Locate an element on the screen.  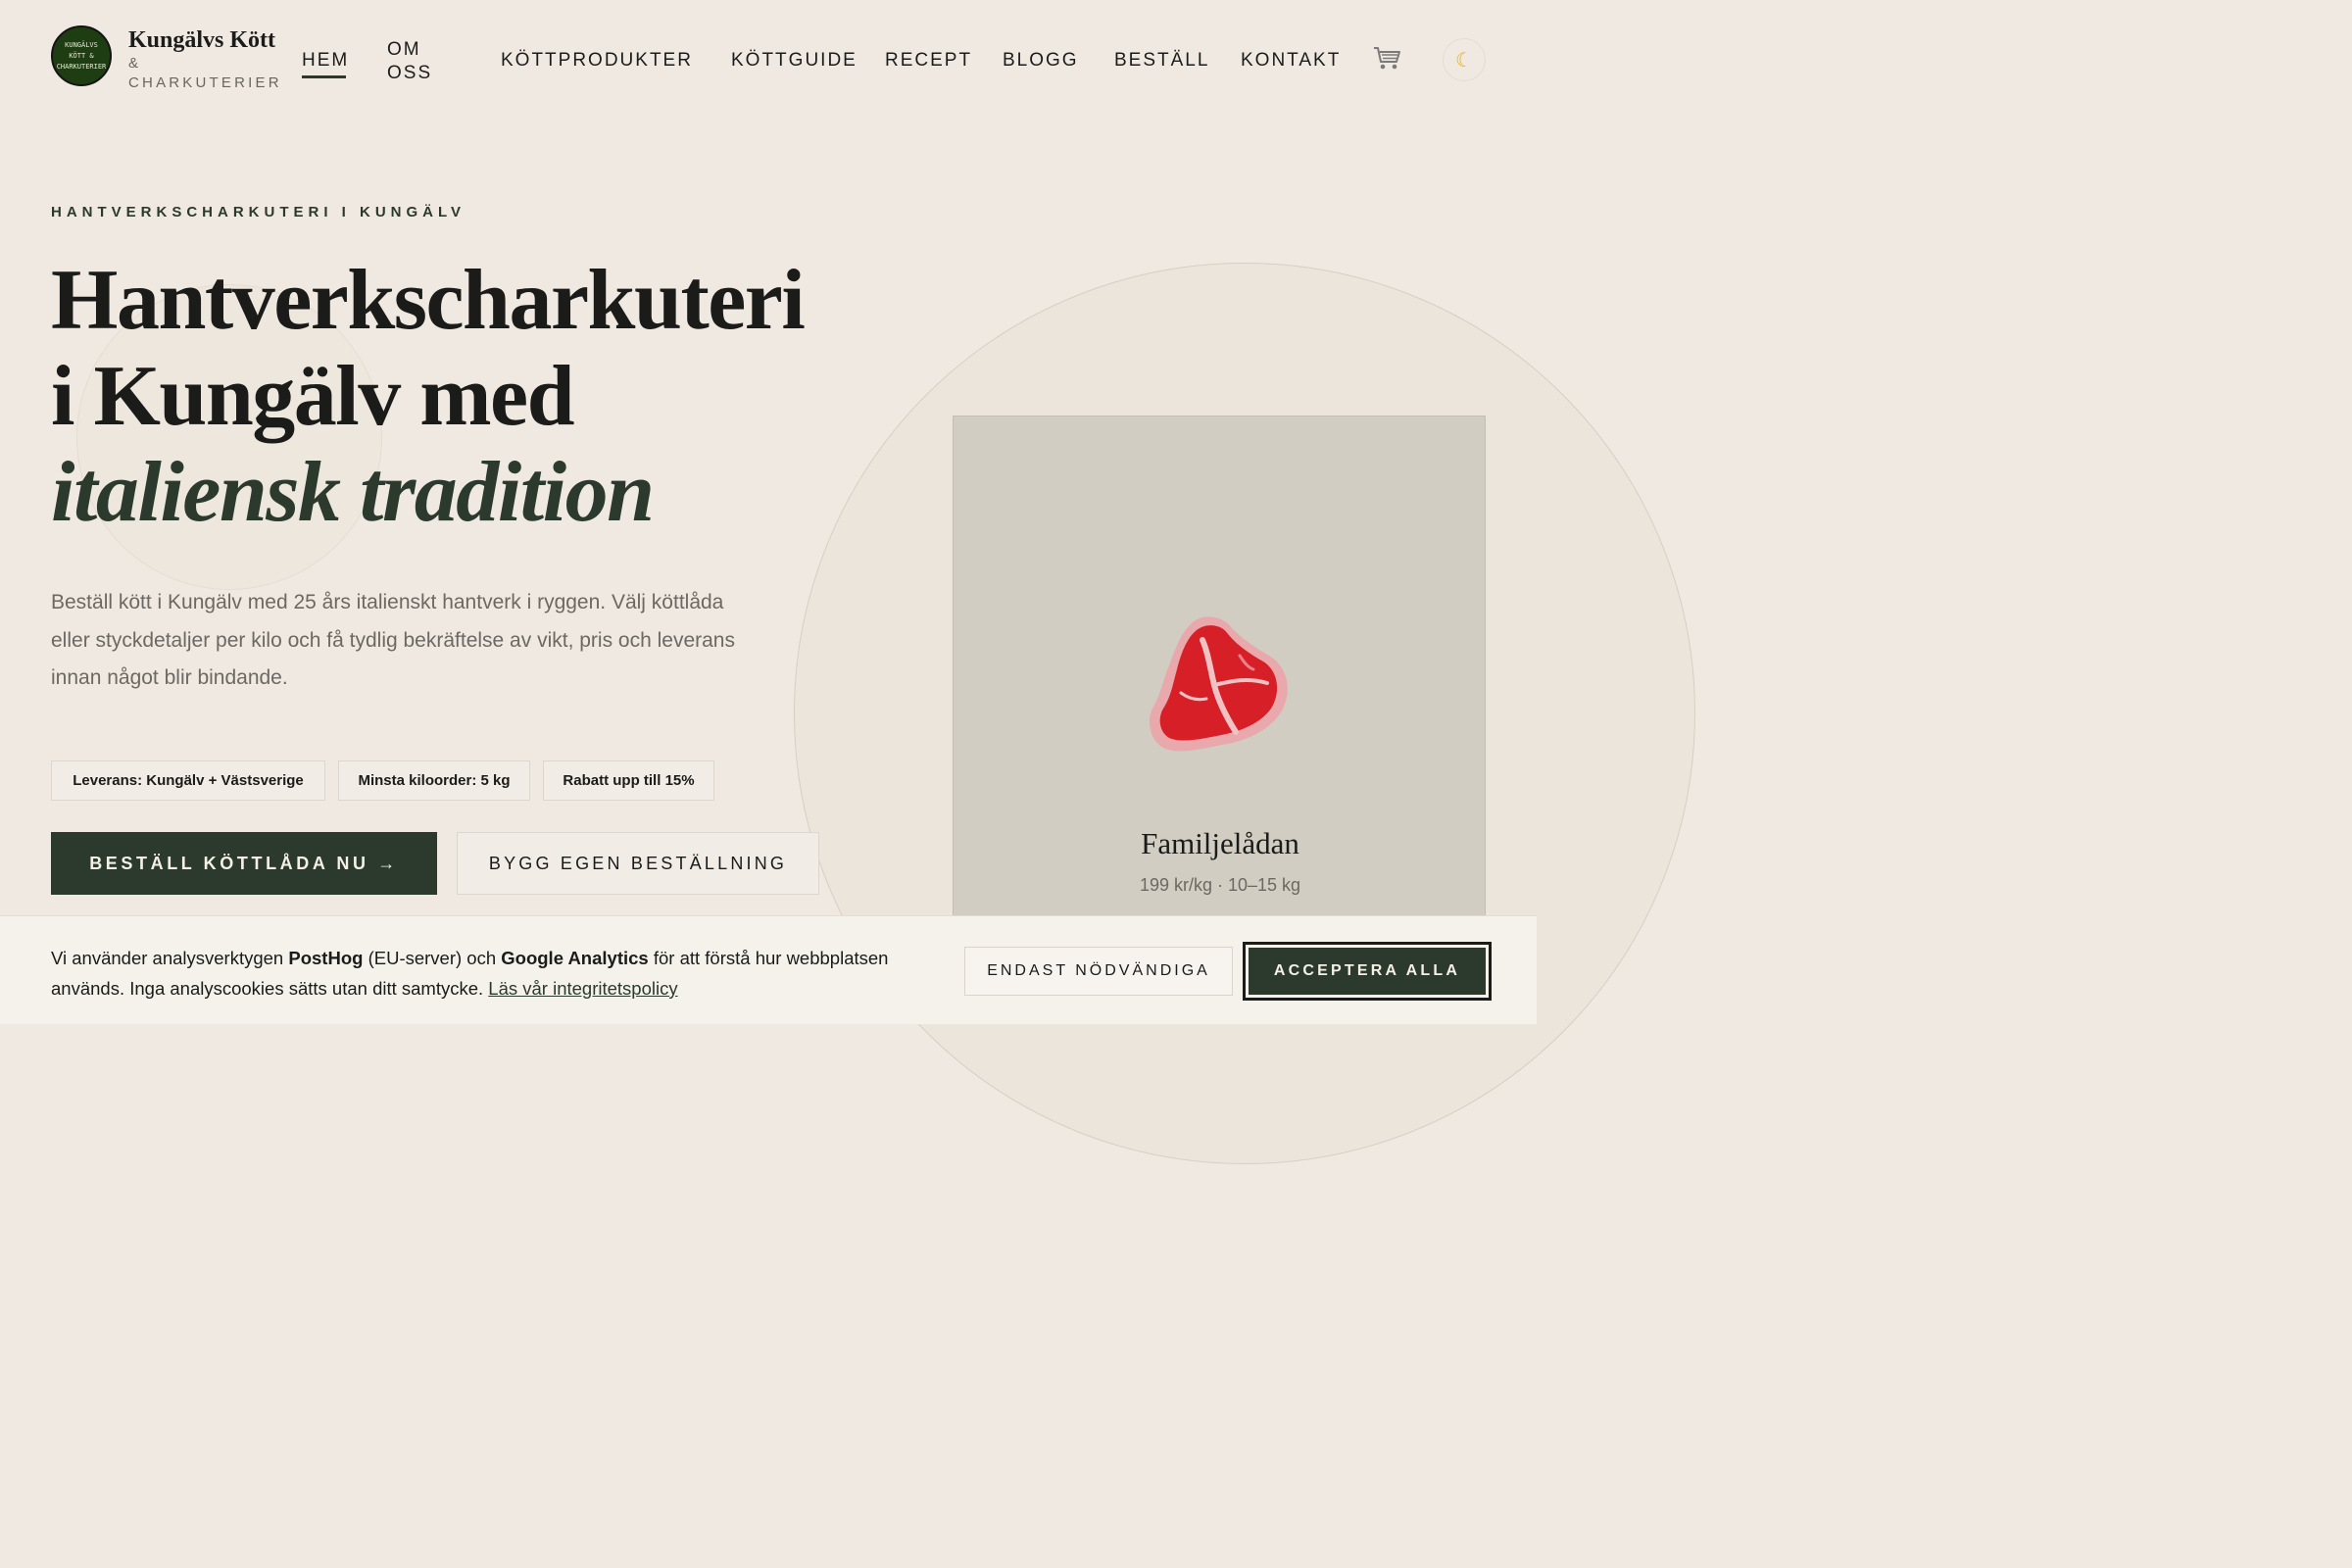
headline-line1: Hantverkscharkuteri is located at coordinates (428, 300).